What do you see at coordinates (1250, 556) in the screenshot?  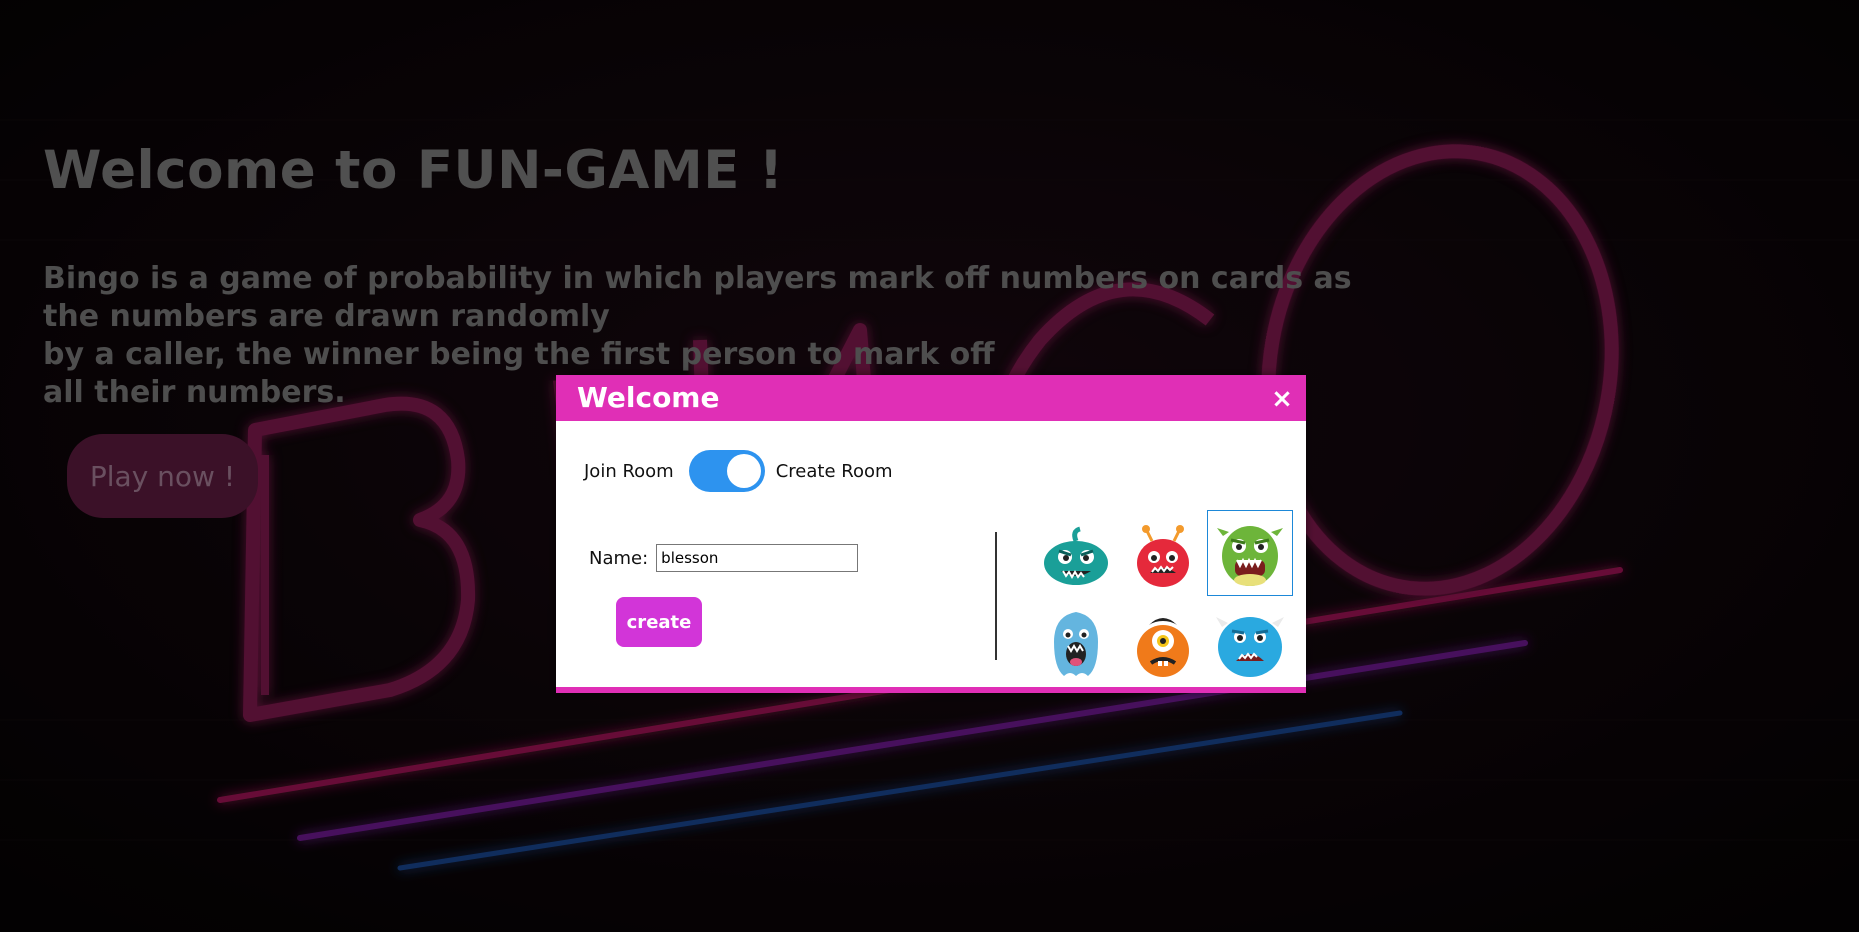 I see `green-monster-icon` at bounding box center [1250, 556].